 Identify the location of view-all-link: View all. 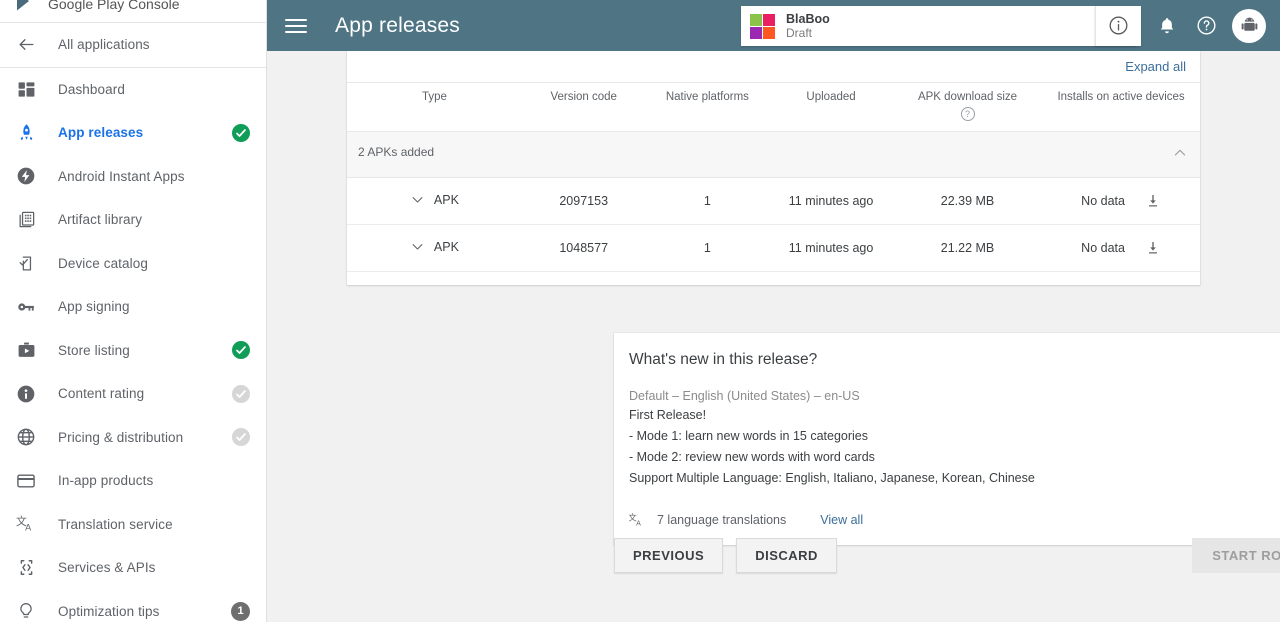
(841, 520).